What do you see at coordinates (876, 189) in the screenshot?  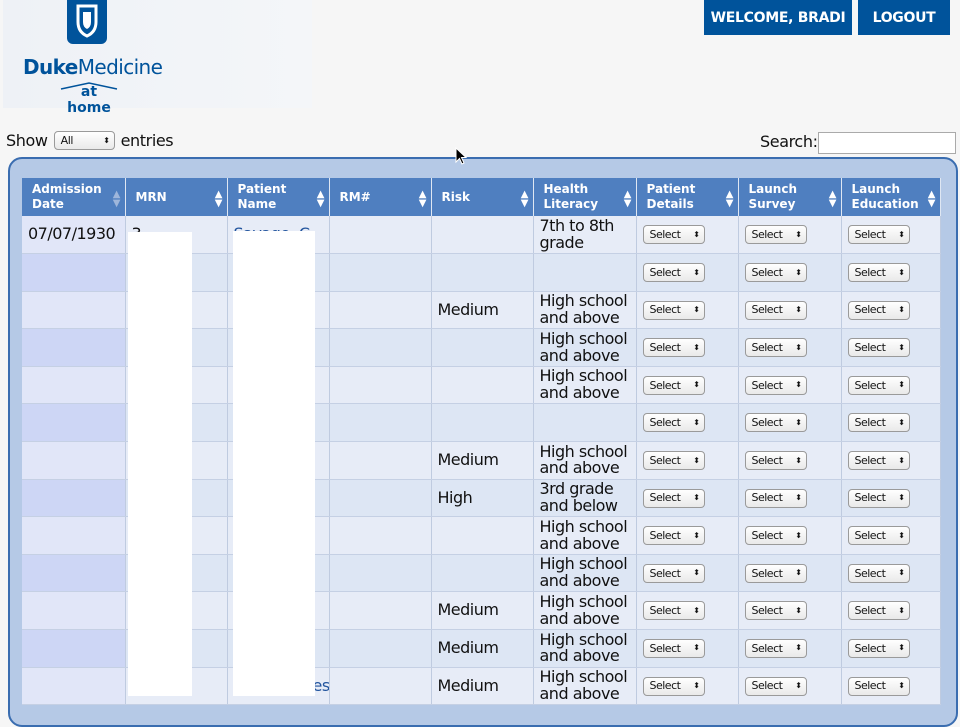 I see `column-header-label: Launch` at bounding box center [876, 189].